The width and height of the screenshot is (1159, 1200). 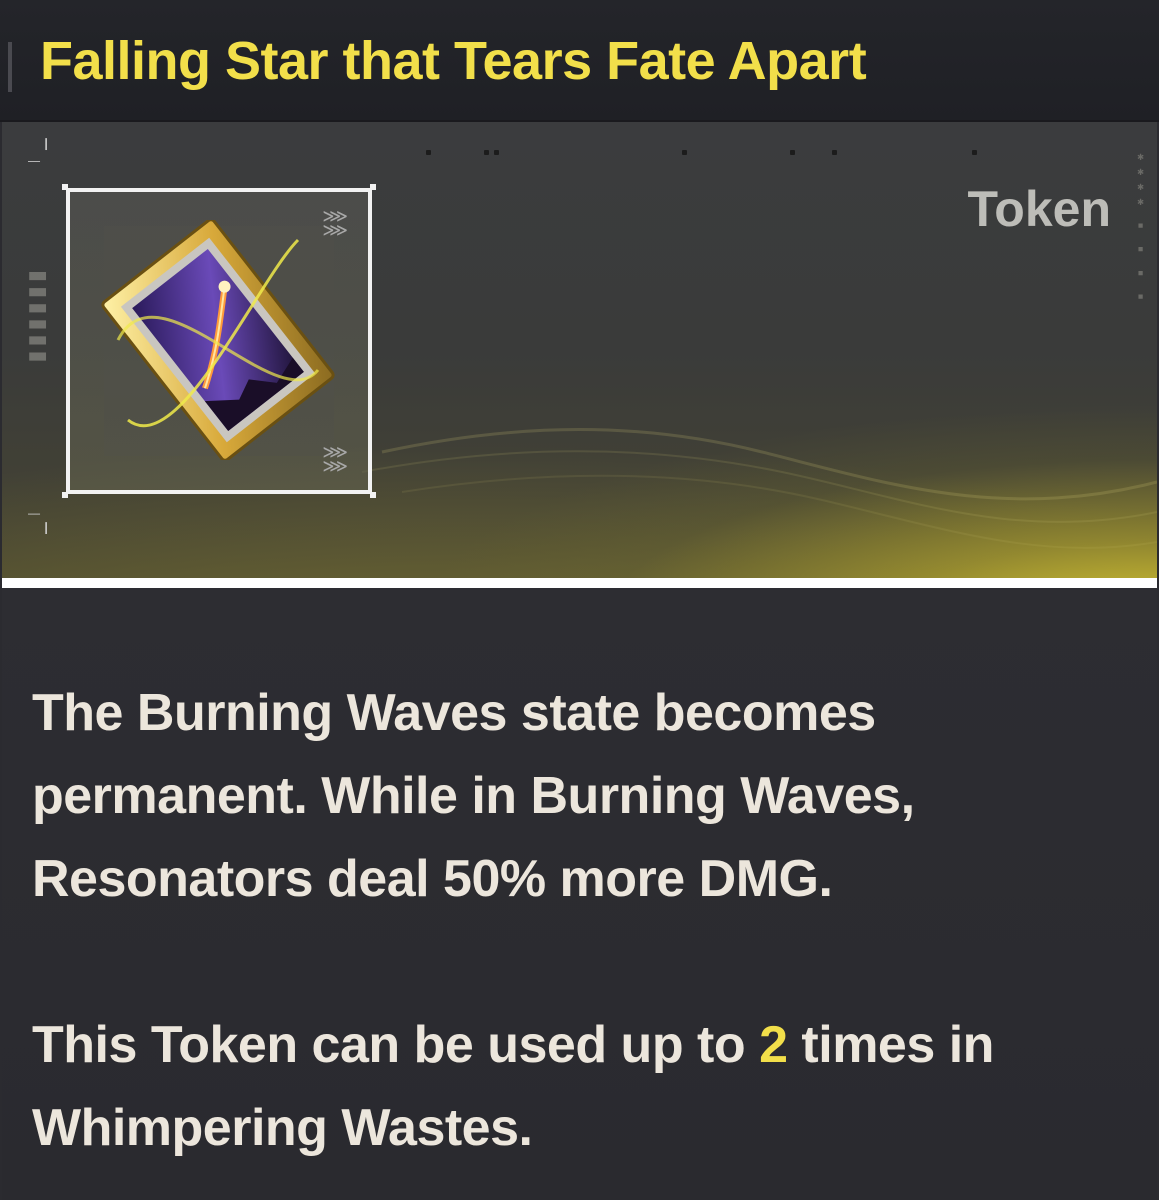 I want to click on item-title: Falling Star that Tears Fate Apart, so click(x=453, y=61).